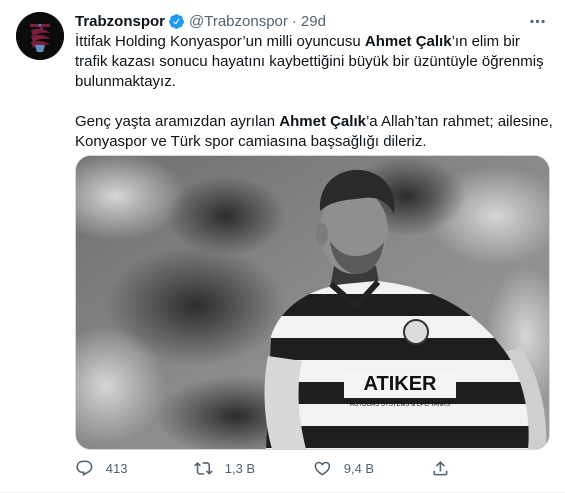 This screenshot has width=565, height=493. What do you see at coordinates (322, 121) in the screenshot?
I see `paragraph-2-name: Ahmet Çalık` at bounding box center [322, 121].